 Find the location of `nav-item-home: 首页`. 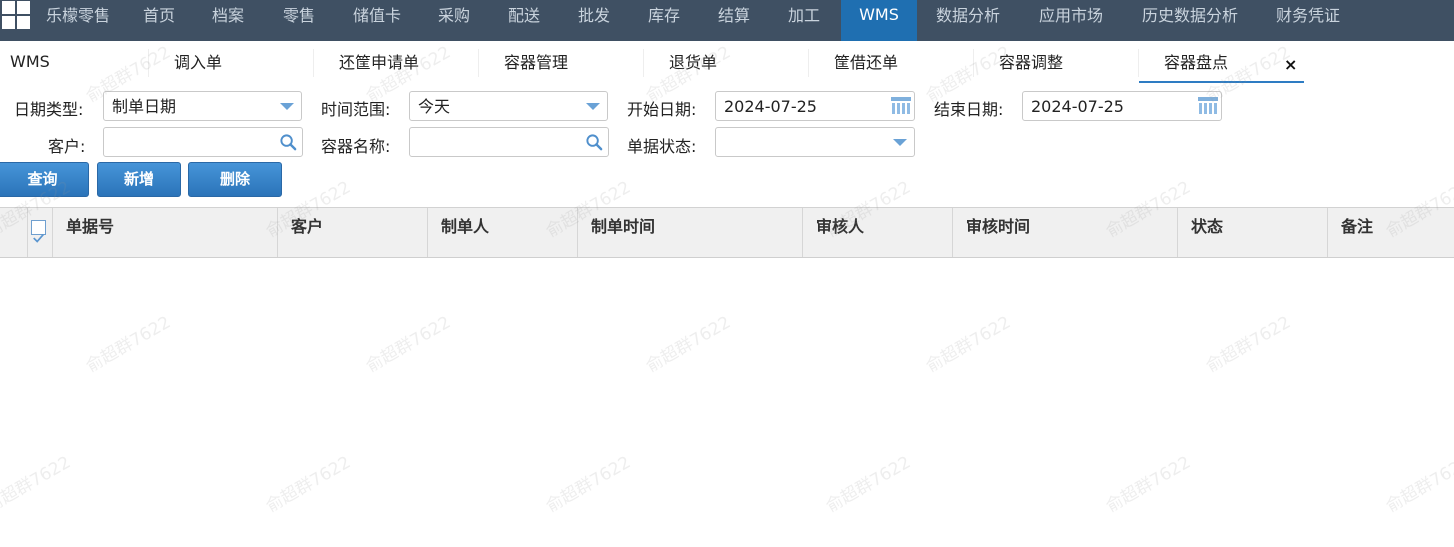

nav-item-home: 首页 is located at coordinates (159, 17).